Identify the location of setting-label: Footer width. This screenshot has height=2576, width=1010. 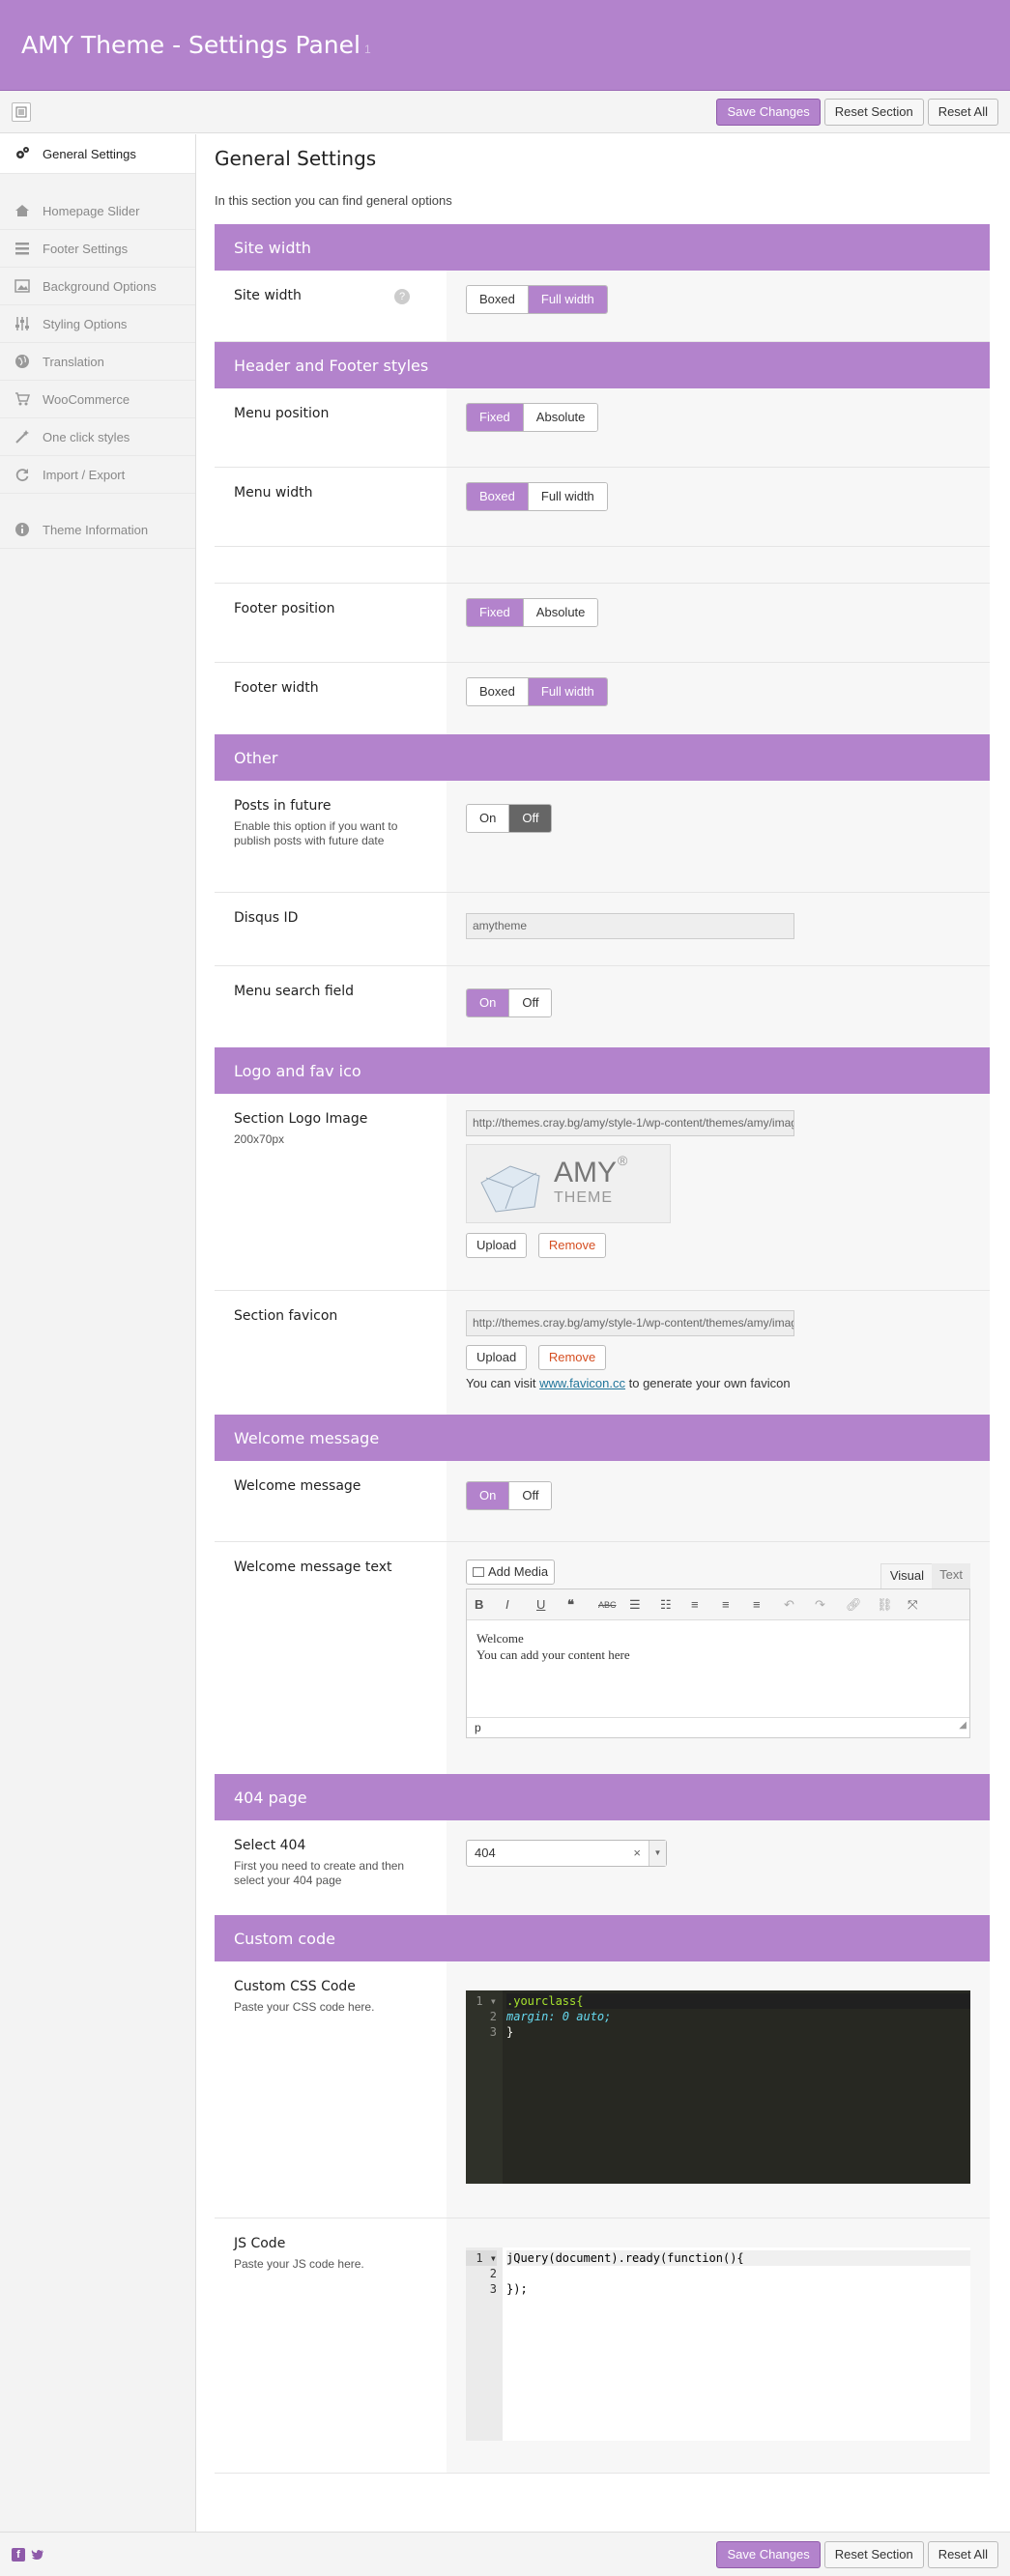
(276, 688).